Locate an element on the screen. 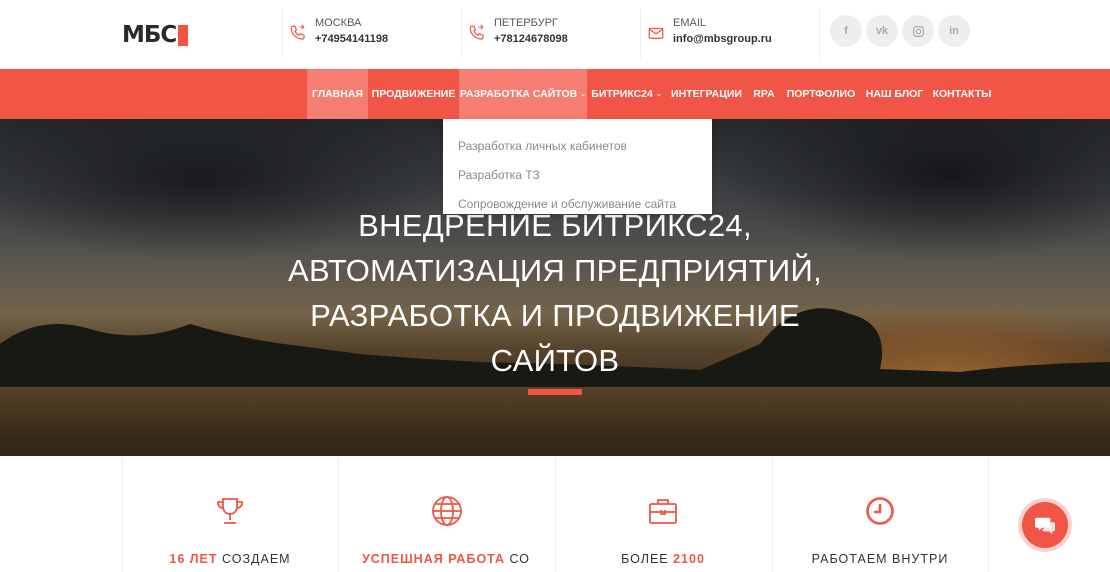 This screenshot has width=1110, height=572. nav-label: КОНТАКТЫ is located at coordinates (962, 94).